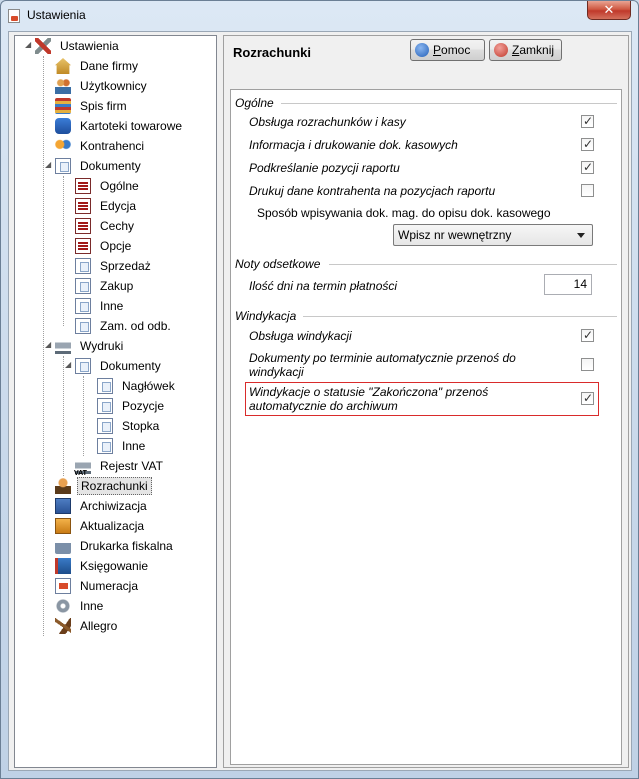 Image resolution: width=639 pixels, height=779 pixels. What do you see at coordinates (353, 145) in the screenshot?
I see `option-label: Informacja i drukowanie dok. kasowych` at bounding box center [353, 145].